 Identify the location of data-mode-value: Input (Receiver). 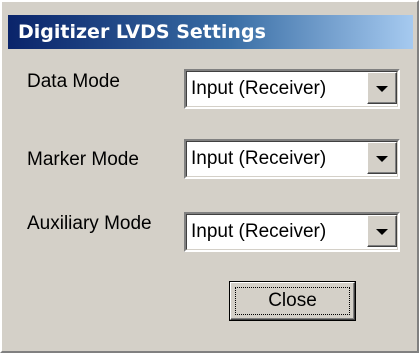
(259, 88).